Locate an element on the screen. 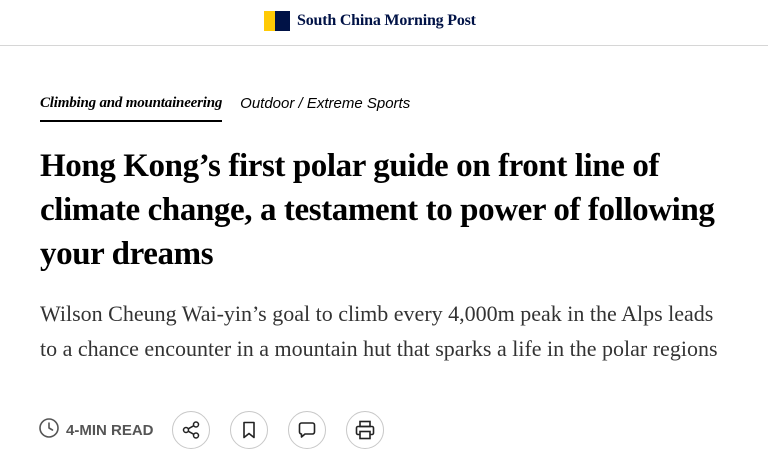 This screenshot has height=474, width=768. share-icon is located at coordinates (191, 430).